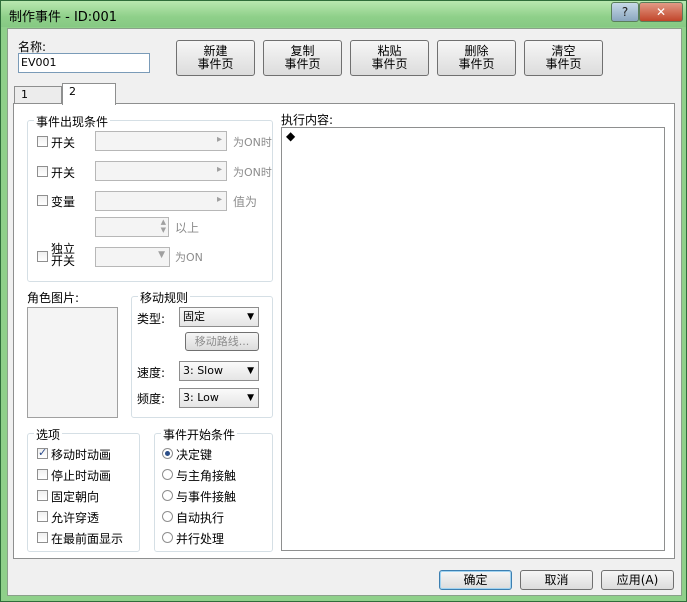 Image resolution: width=687 pixels, height=602 pixels. I want to click on trigger-autorun-radio, so click(167, 516).